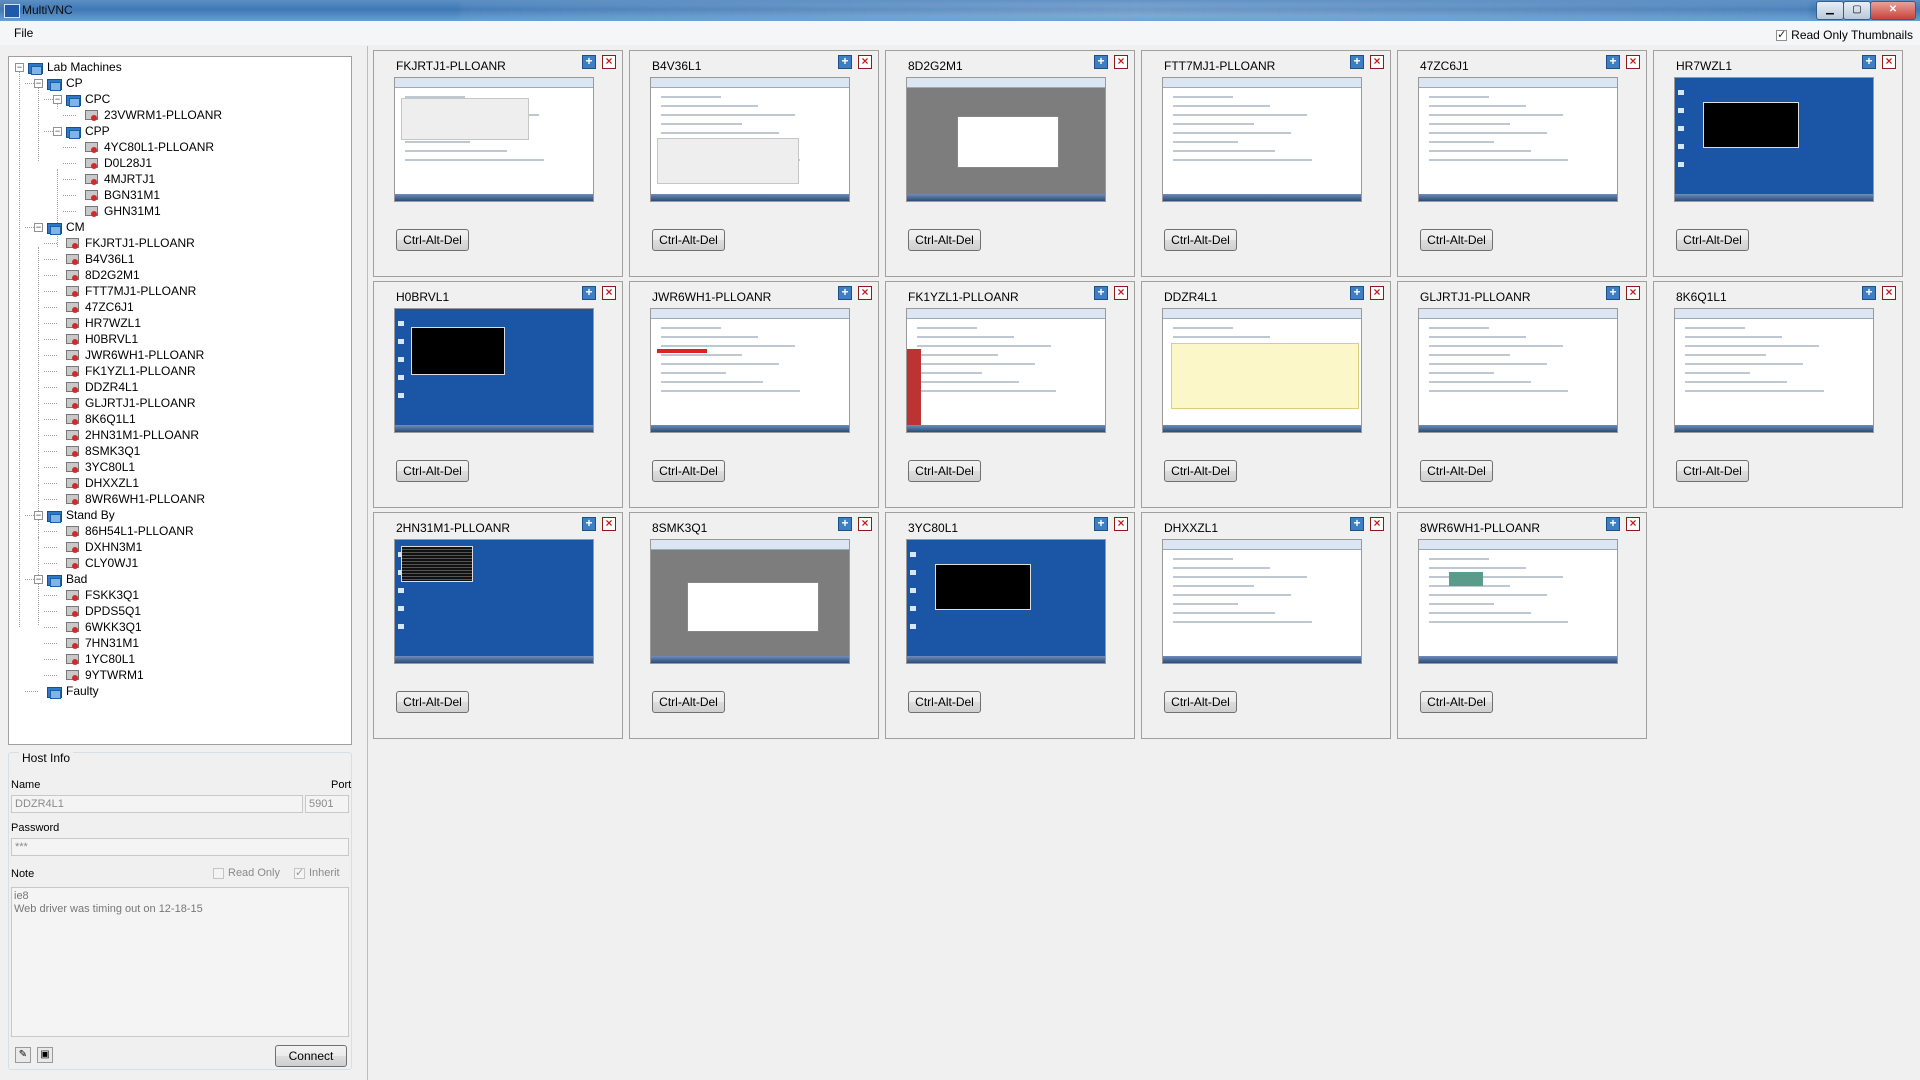  Describe the element at coordinates (327, 804) in the screenshot. I see `port-field: 5901` at that location.